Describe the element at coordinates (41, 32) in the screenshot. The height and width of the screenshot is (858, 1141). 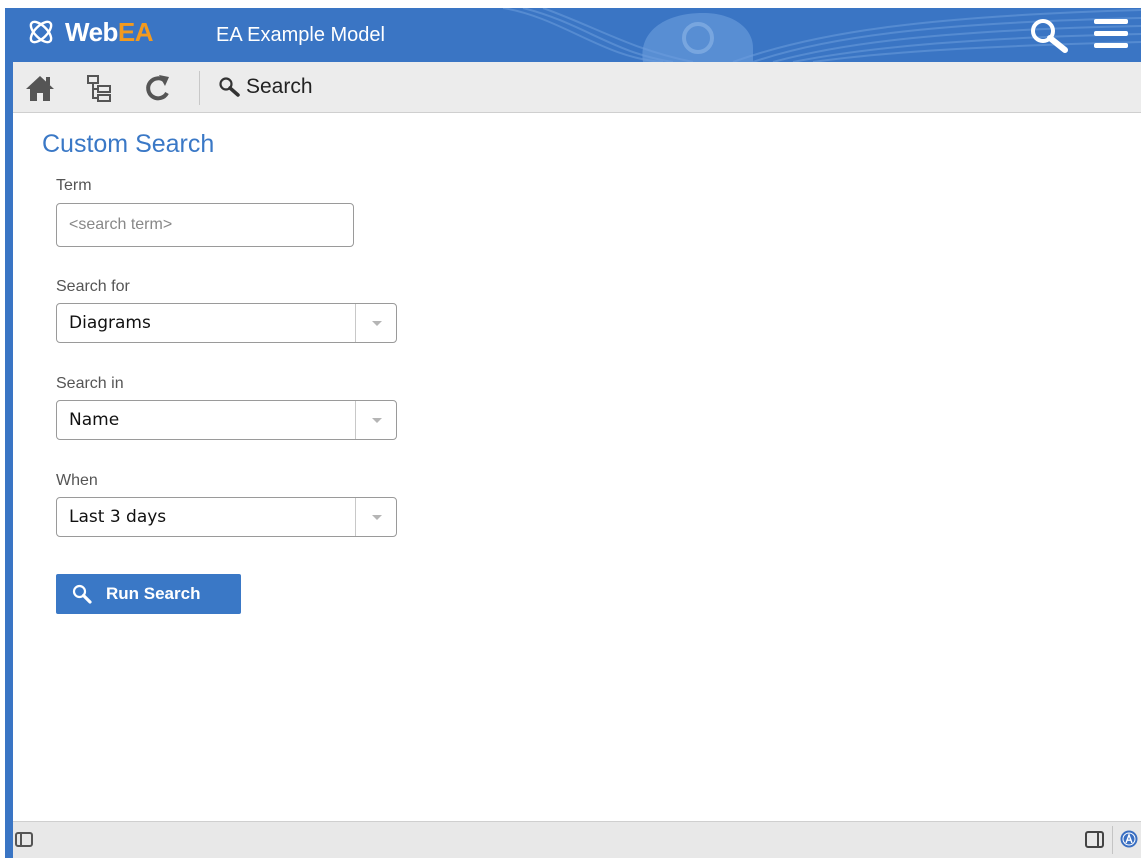
I see `webea-logo-icon` at that location.